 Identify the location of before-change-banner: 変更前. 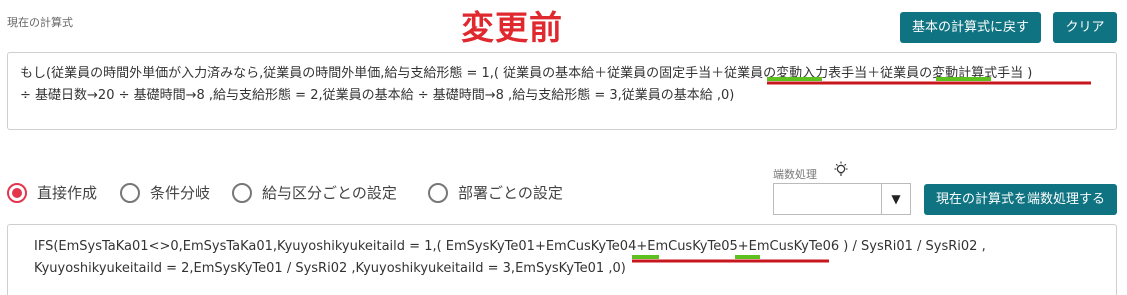
(512, 27).